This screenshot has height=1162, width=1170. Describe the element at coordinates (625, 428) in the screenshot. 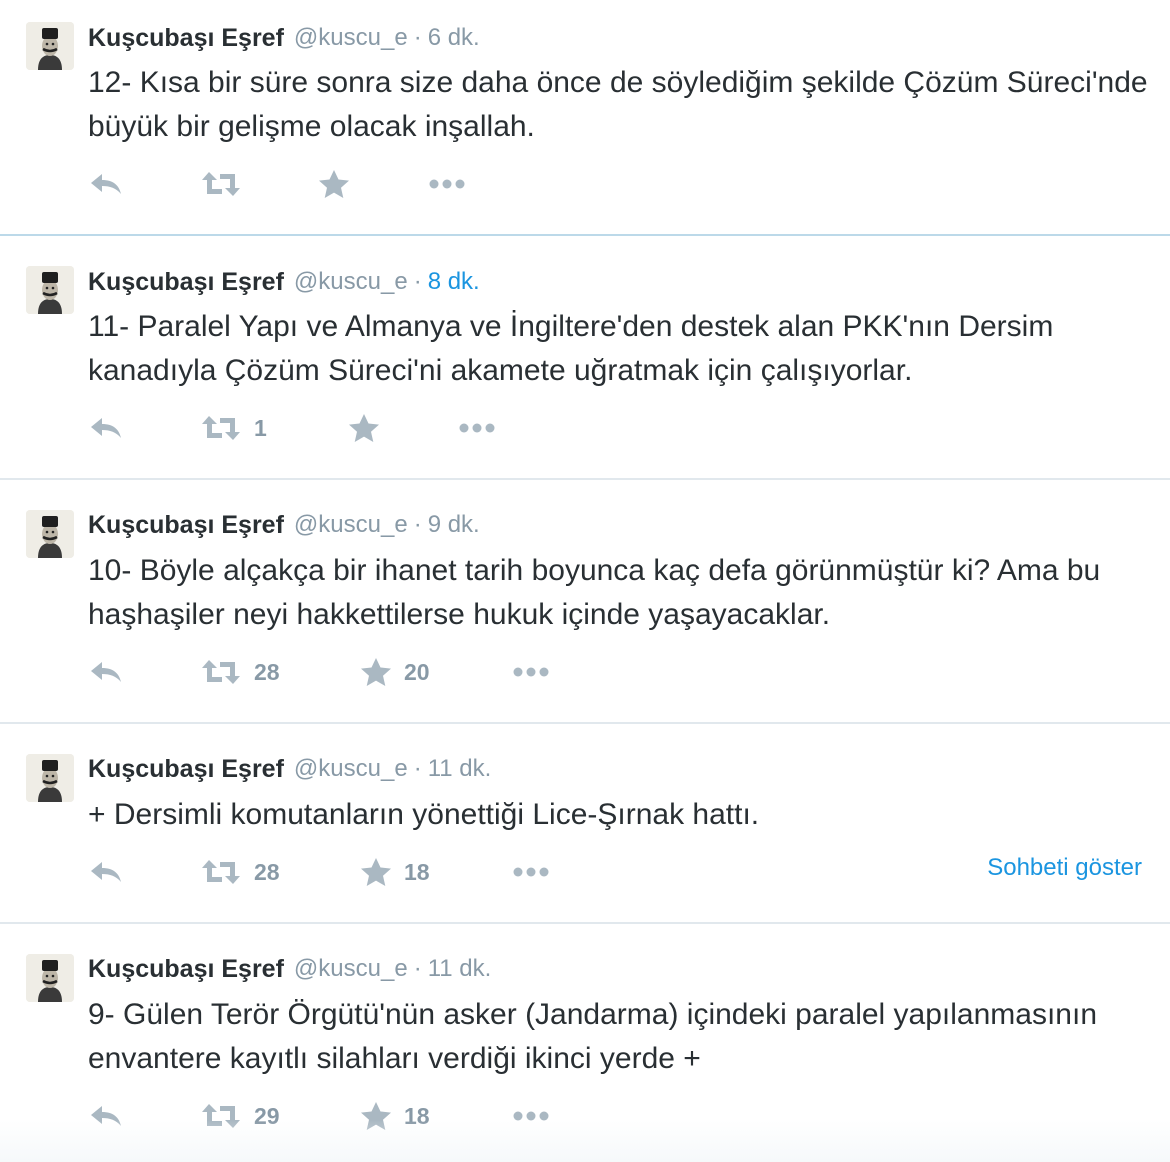

I see `tweet-actions: 1` at that location.